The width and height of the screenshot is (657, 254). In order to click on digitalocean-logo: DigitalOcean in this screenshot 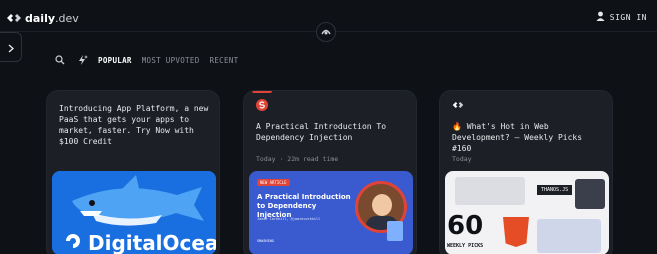, I will do `click(140, 242)`.